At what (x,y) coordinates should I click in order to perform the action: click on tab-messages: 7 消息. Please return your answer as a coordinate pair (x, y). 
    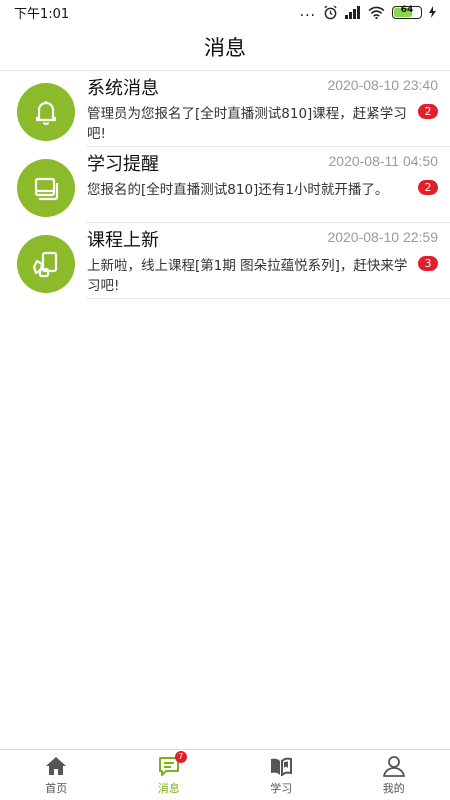
    Looking at the image, I should click on (169, 775).